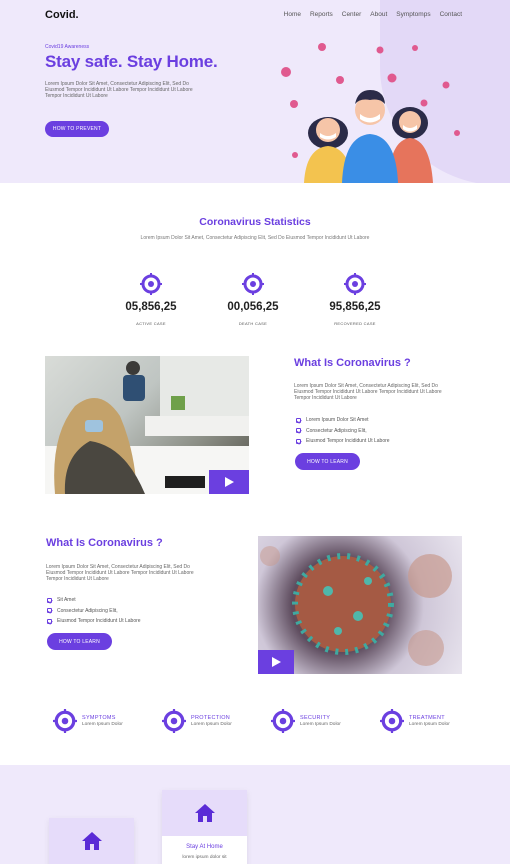 The height and width of the screenshot is (864, 510). I want to click on nav-symptomps: Symptomps, so click(413, 14).